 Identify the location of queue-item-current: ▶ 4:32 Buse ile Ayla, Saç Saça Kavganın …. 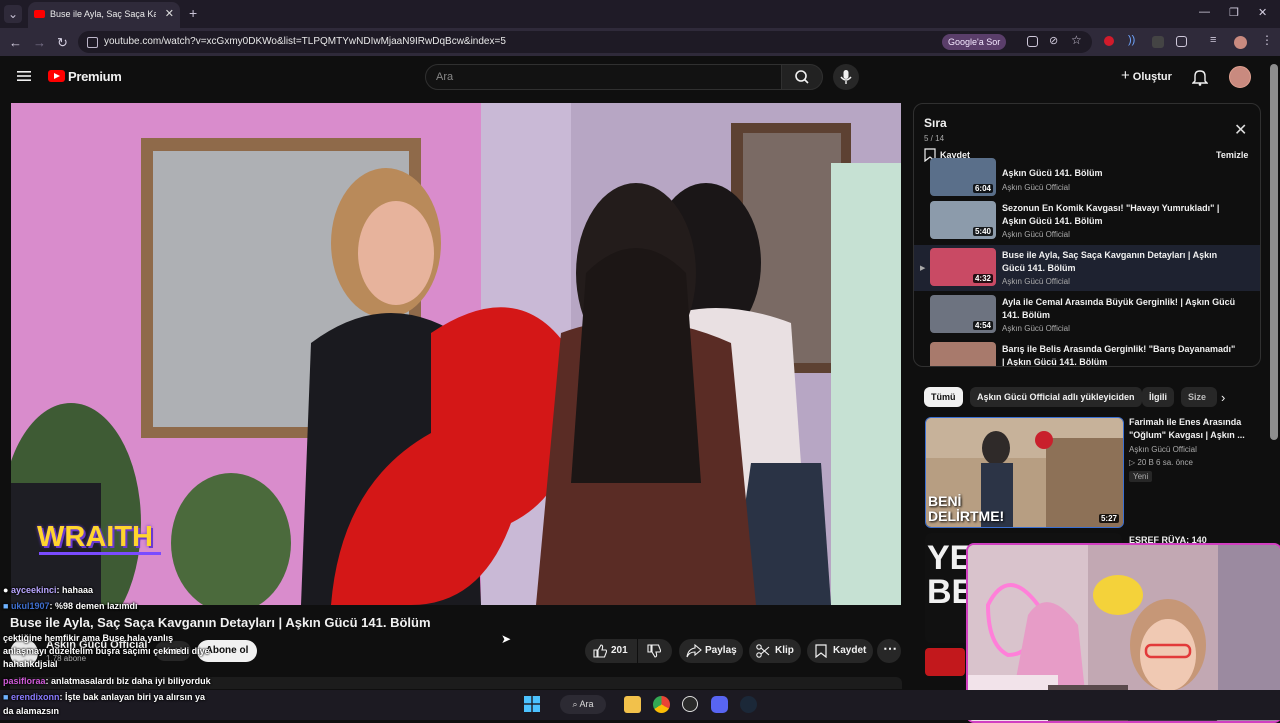
(1087, 268).